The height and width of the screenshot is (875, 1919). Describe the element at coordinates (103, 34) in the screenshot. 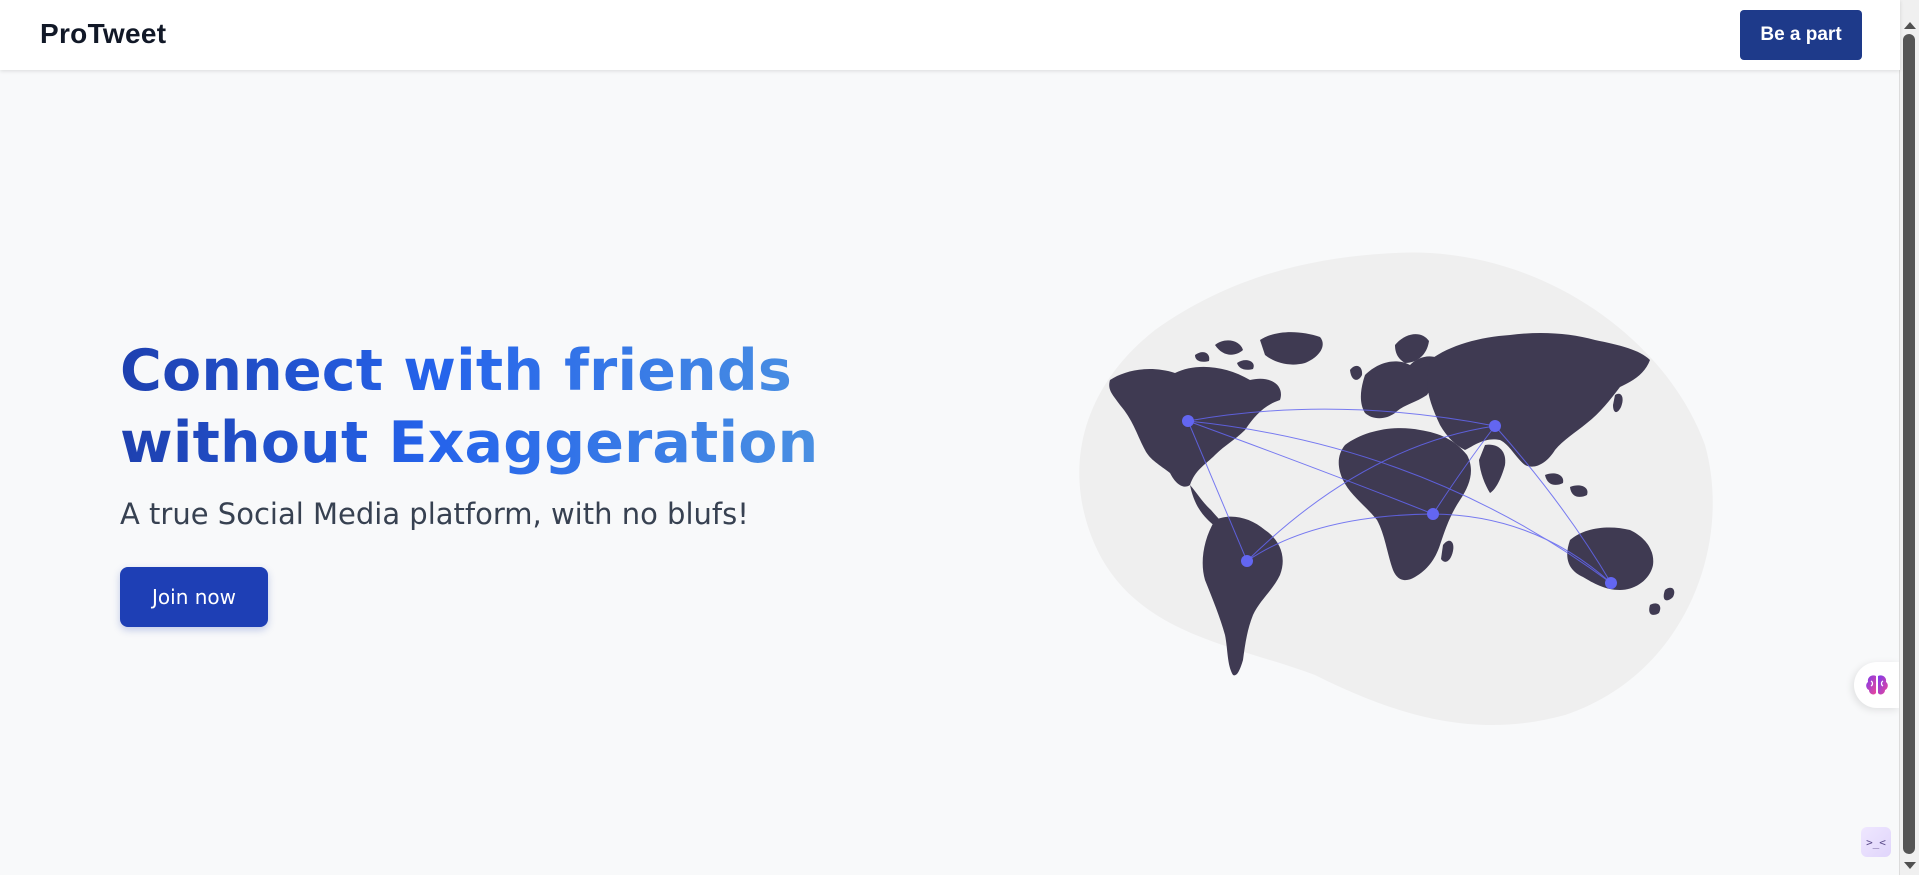

I see `brand-logo: ProTweet` at that location.